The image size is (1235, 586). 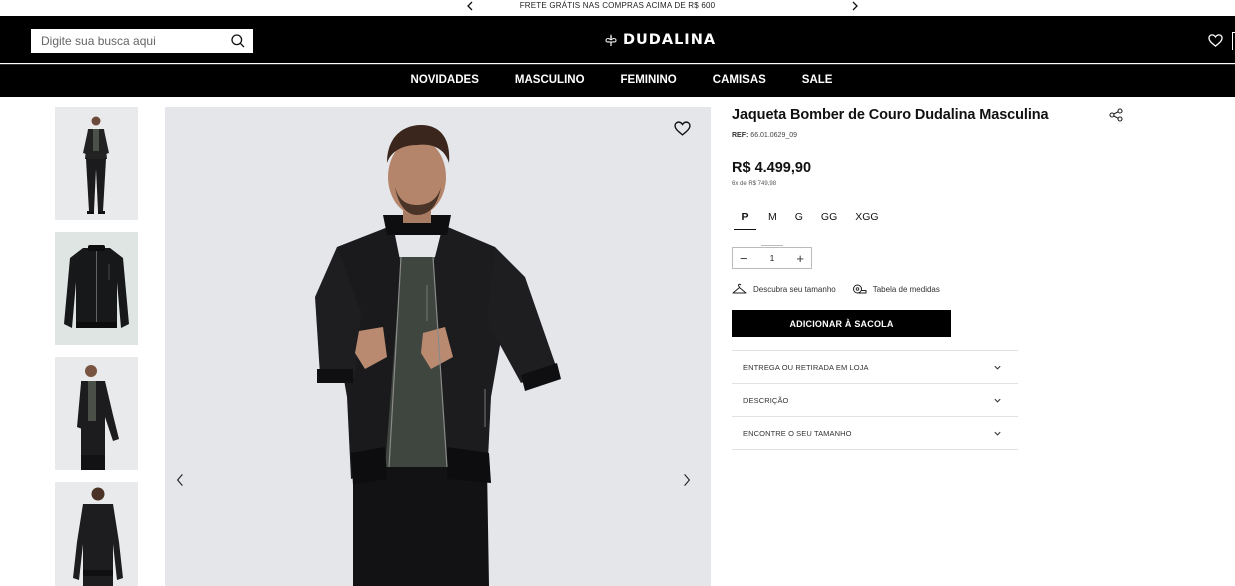 I want to click on announcement-text: FRETE GRÁTIS NAS COMPRAS ACIMA DE R$ 600, so click(x=617, y=5).